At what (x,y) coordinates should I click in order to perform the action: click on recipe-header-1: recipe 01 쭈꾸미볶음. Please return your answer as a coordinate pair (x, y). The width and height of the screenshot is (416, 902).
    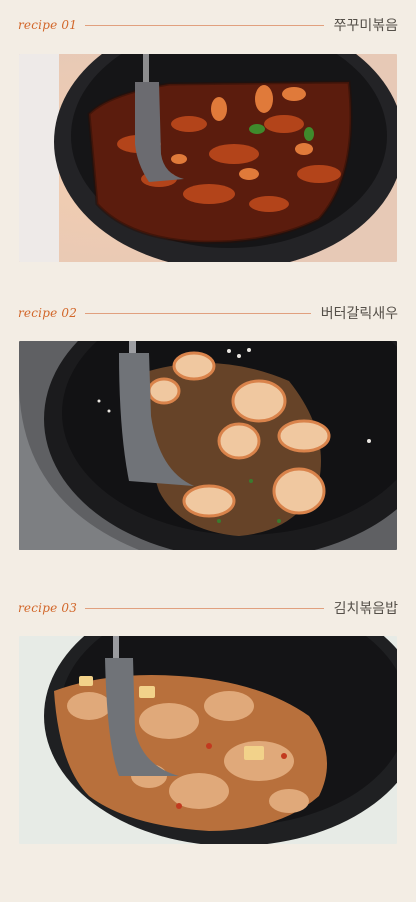
    Looking at the image, I should click on (208, 25).